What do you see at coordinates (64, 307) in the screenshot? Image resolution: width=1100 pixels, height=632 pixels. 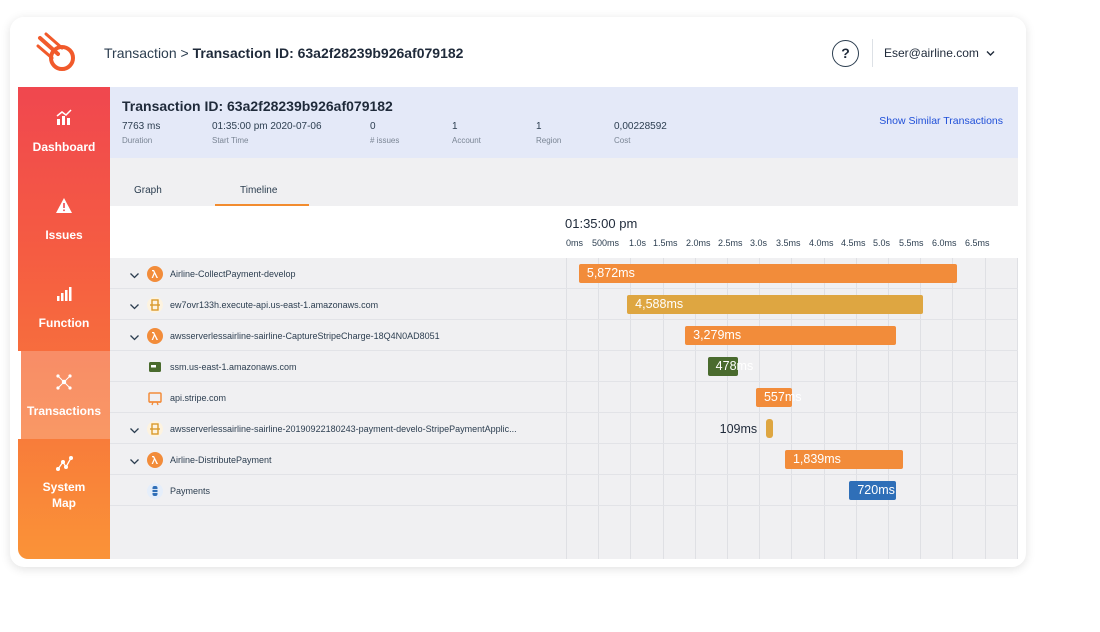 I see `sidebar-item-function: Function` at bounding box center [64, 307].